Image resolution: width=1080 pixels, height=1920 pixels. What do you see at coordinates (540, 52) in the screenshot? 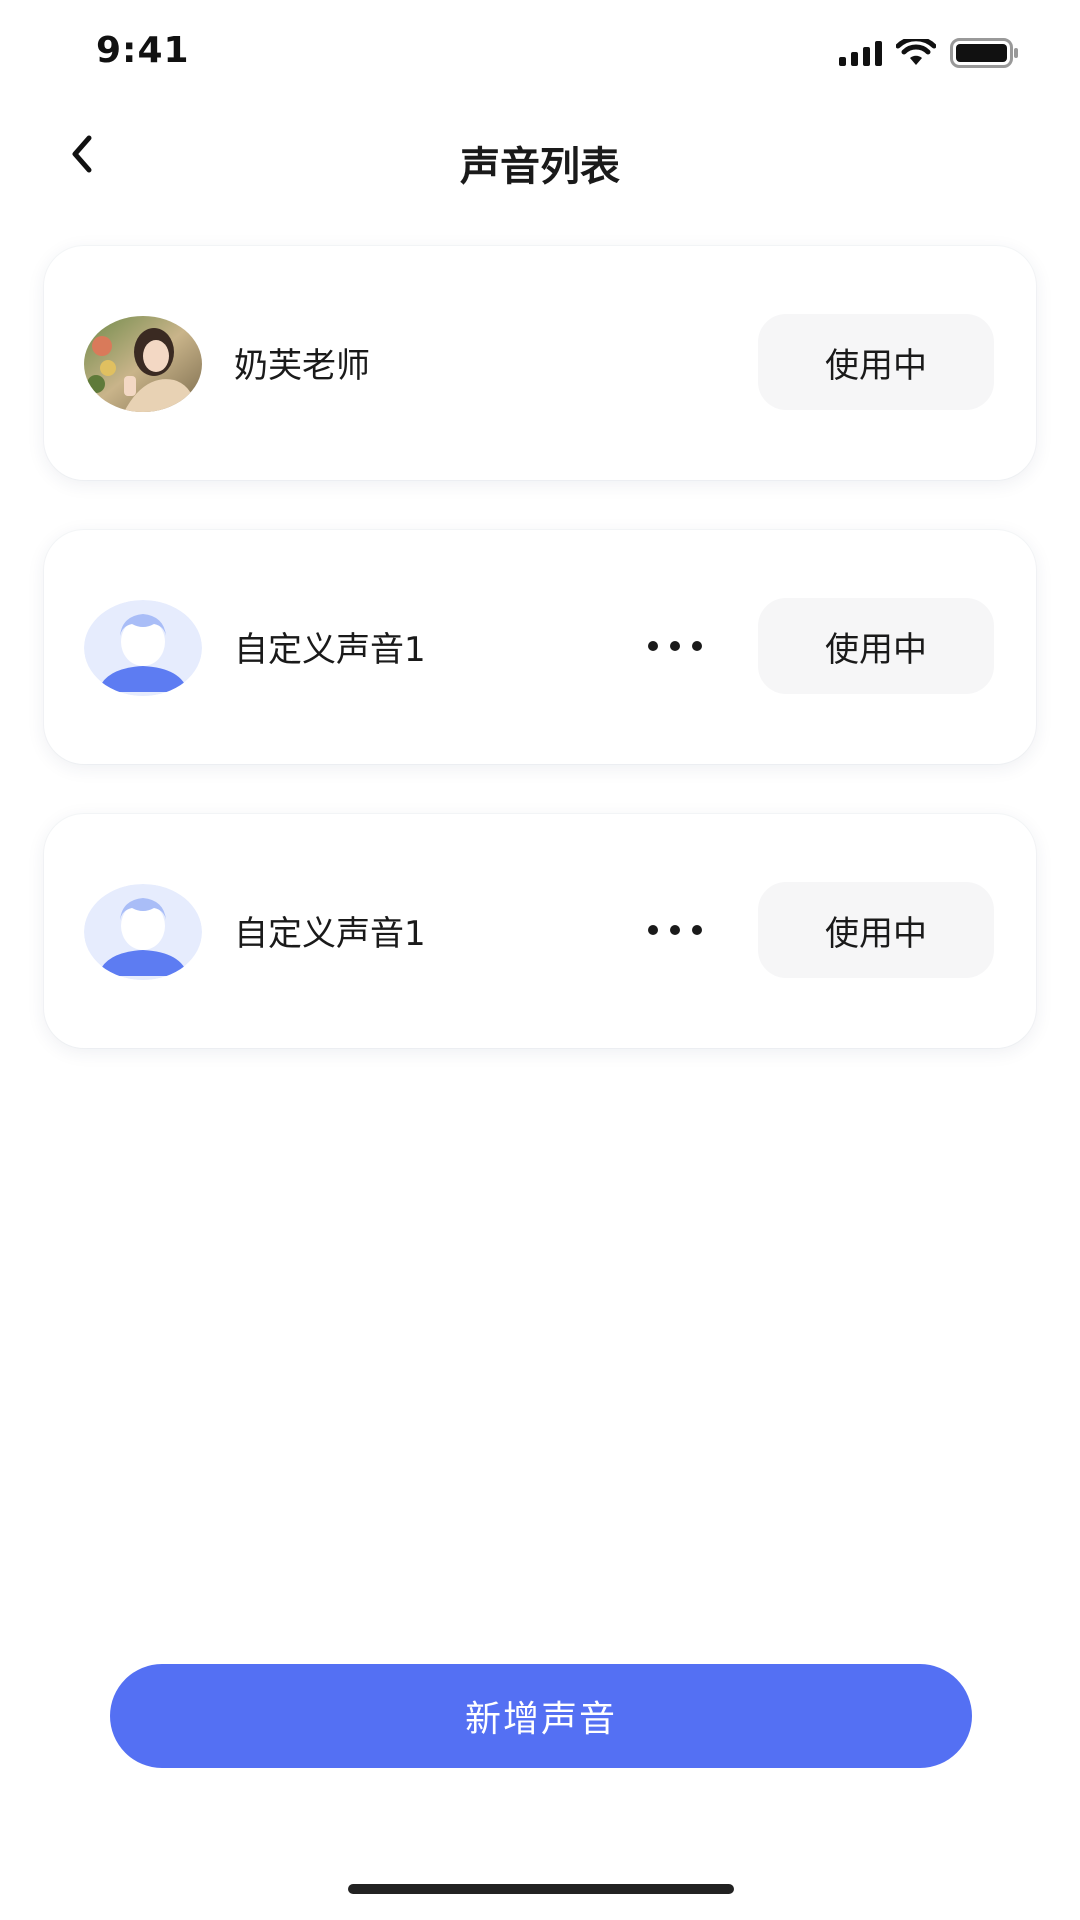
I see `status-bar: 9:41` at bounding box center [540, 52].